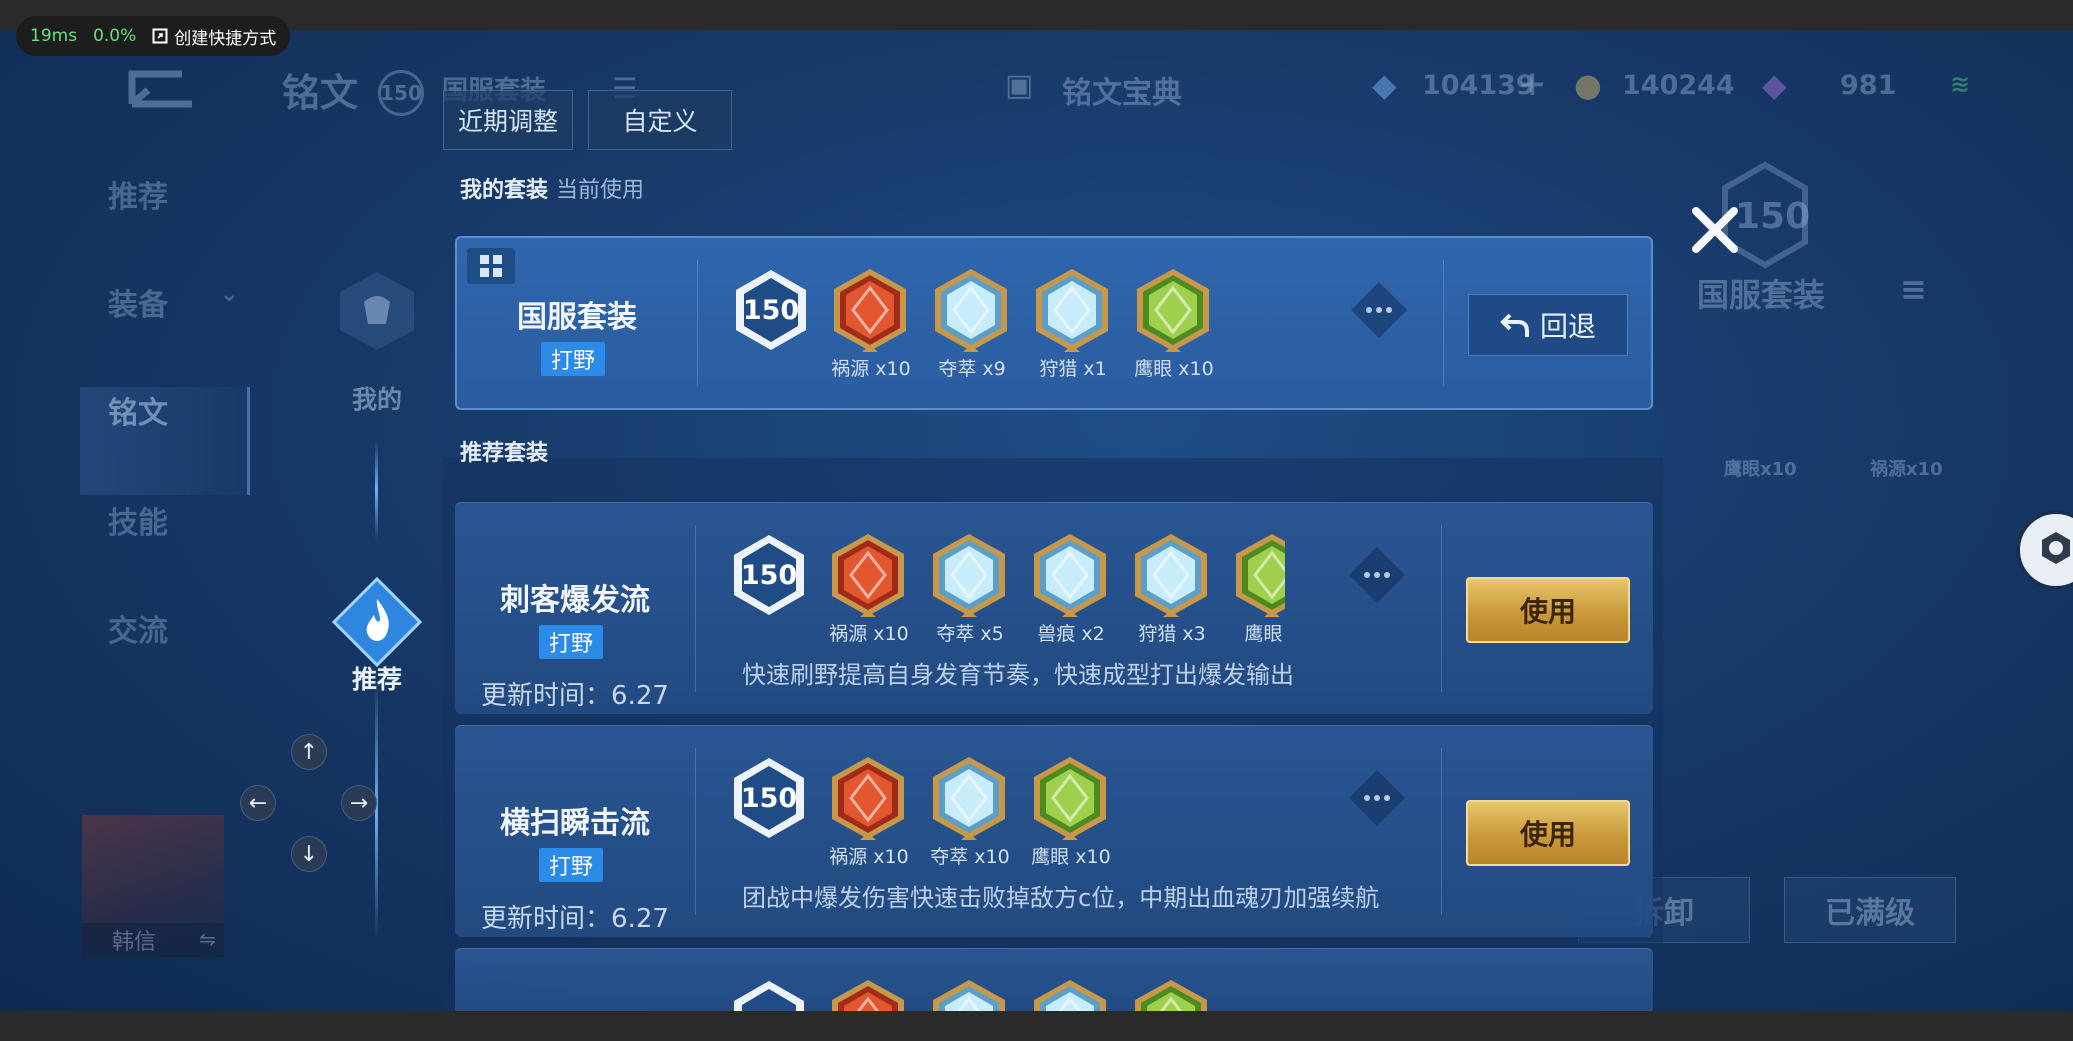 Image resolution: width=2073 pixels, height=1041 pixels. What do you see at coordinates (320, 93) in the screenshot?
I see `header-title: 铭文` at bounding box center [320, 93].